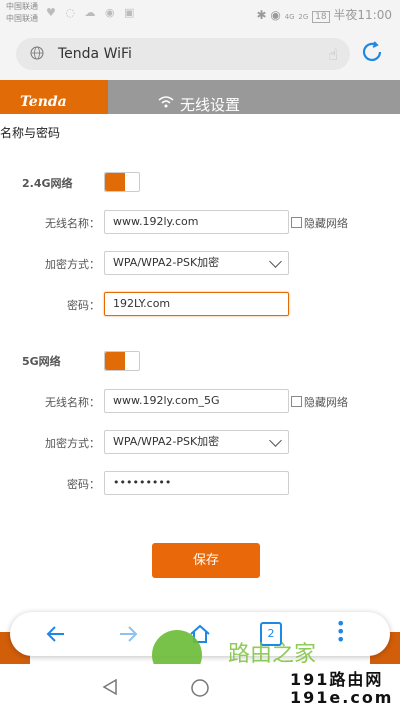 Image resolution: width=400 pixels, height=711 pixels. What do you see at coordinates (122, 182) in the screenshot?
I see `toggle-24g` at bounding box center [122, 182].